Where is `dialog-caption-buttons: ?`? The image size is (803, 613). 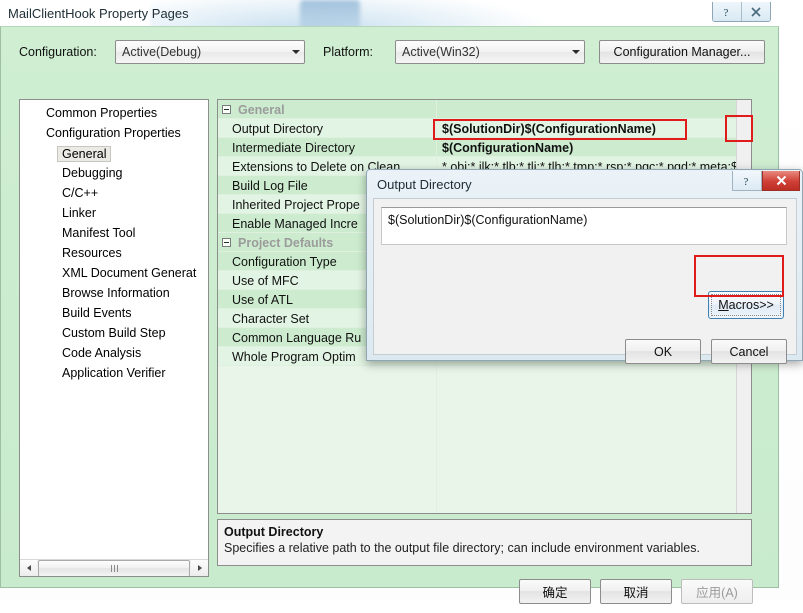
dialog-caption-buttons: ? is located at coordinates (766, 181).